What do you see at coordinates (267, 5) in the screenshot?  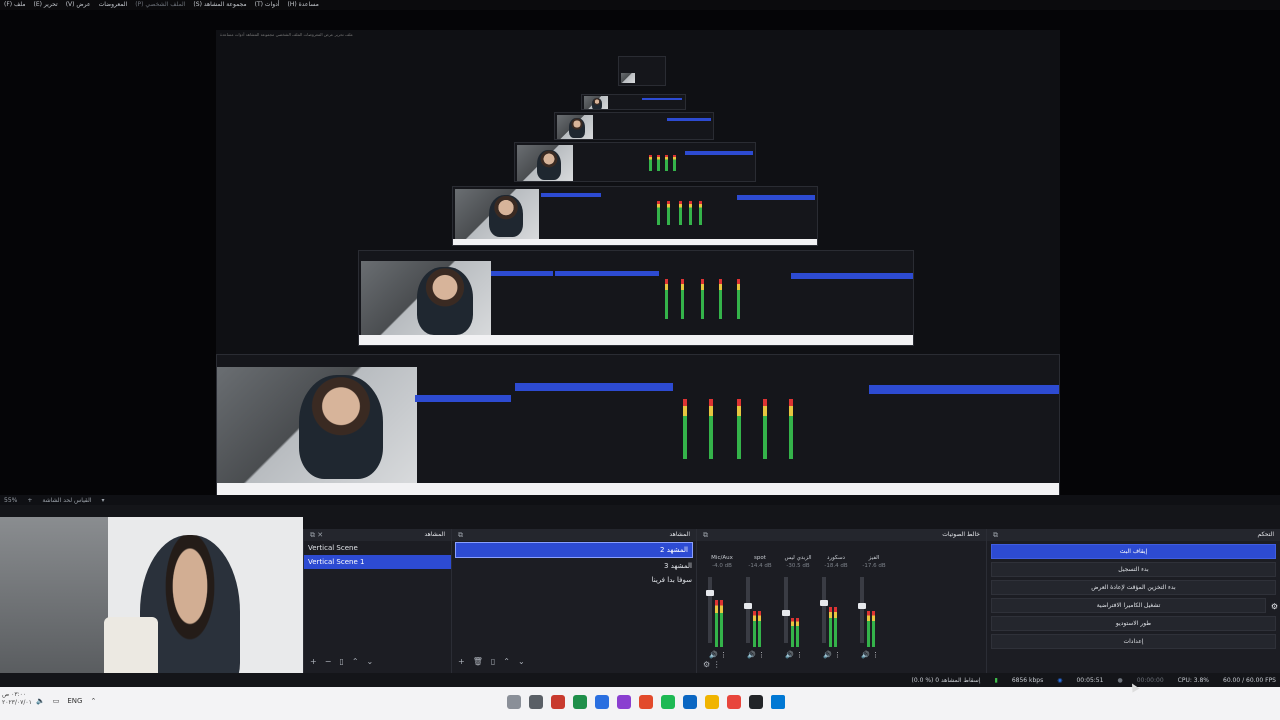 I see `menu-tools: أدوات (T)` at bounding box center [267, 5].